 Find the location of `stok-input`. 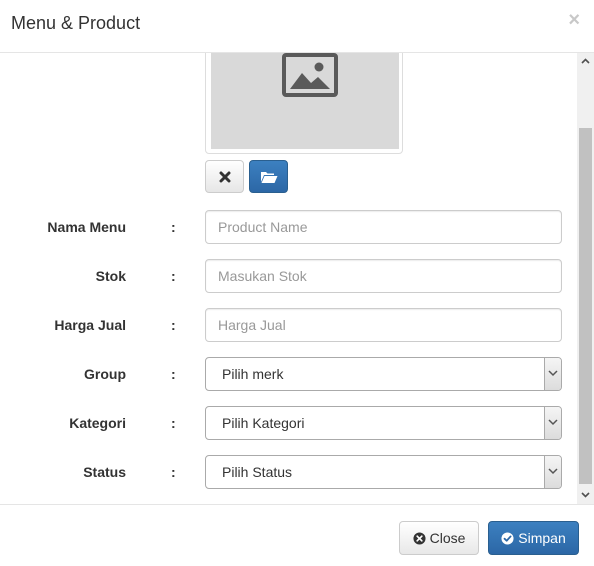

stok-input is located at coordinates (383, 276).